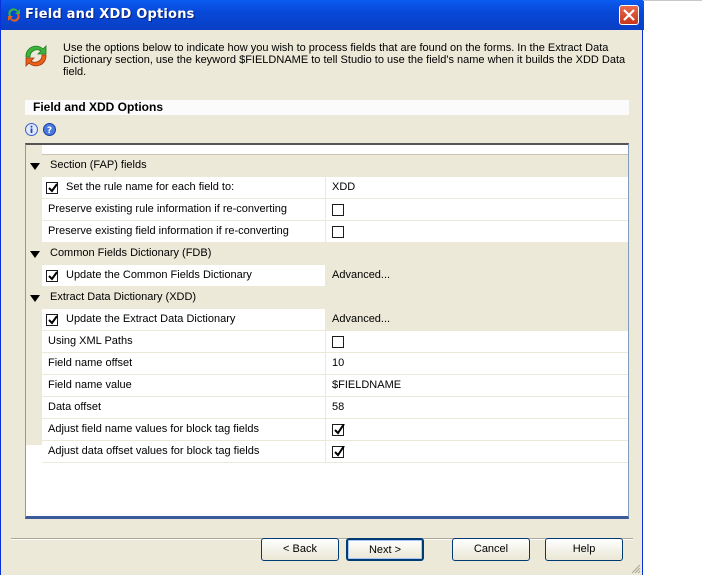  What do you see at coordinates (14, 15) in the screenshot?
I see `app-icon` at bounding box center [14, 15].